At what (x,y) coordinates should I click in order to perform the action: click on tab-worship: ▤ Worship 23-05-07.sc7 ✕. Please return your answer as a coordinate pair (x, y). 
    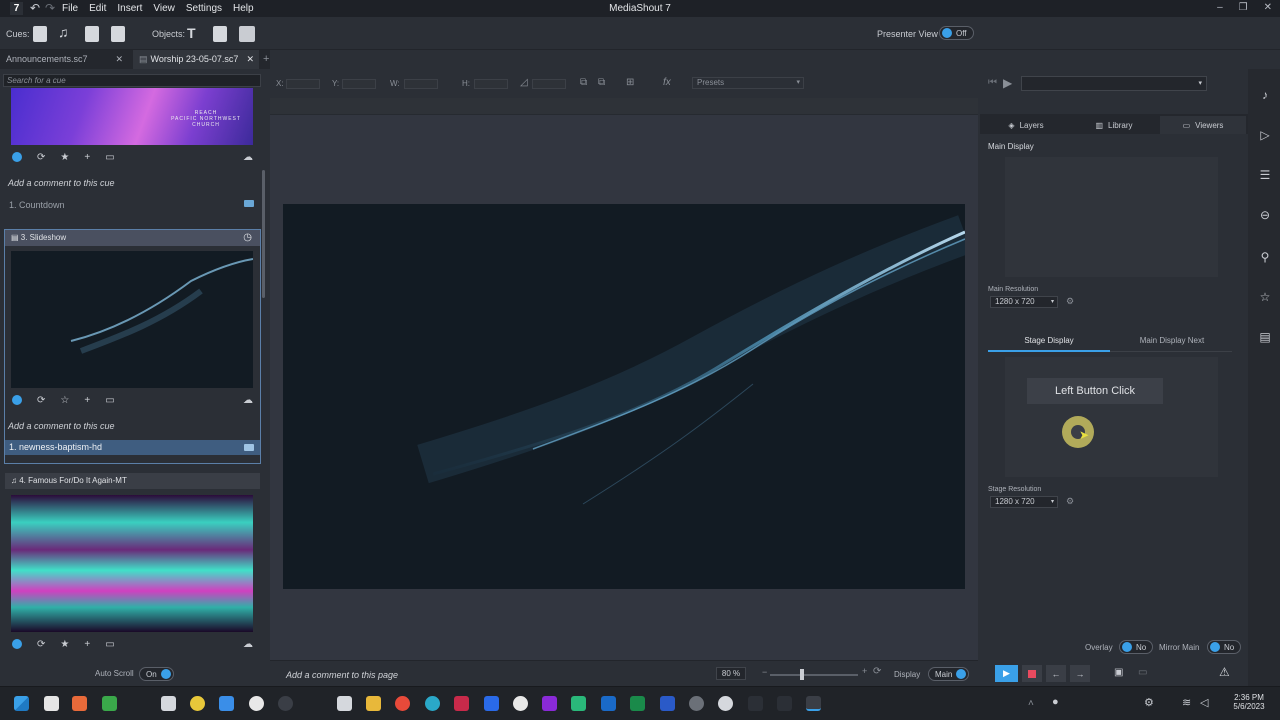
    Looking at the image, I should click on (196, 59).